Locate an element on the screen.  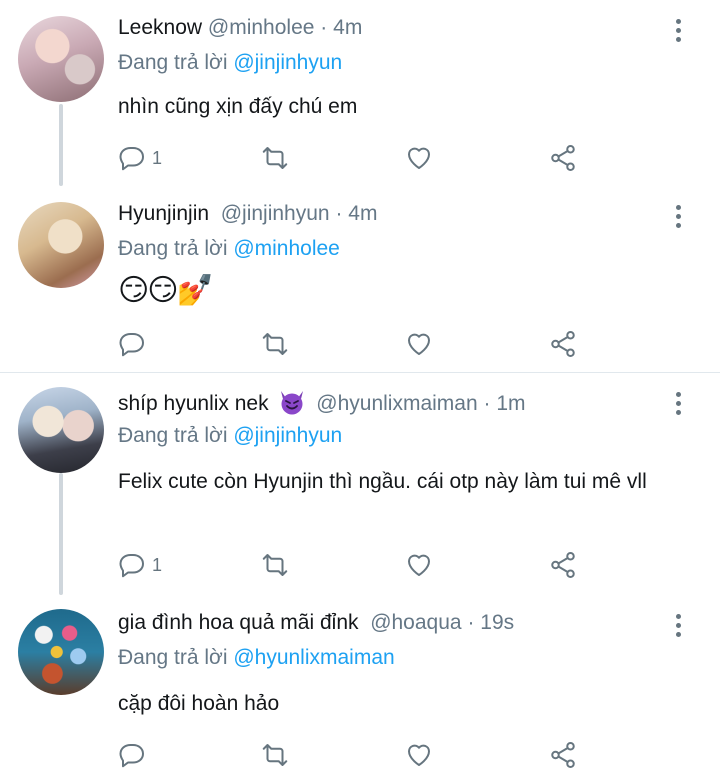
tweet-header: Leeknow @minholee · 4m is located at coordinates (240, 28).